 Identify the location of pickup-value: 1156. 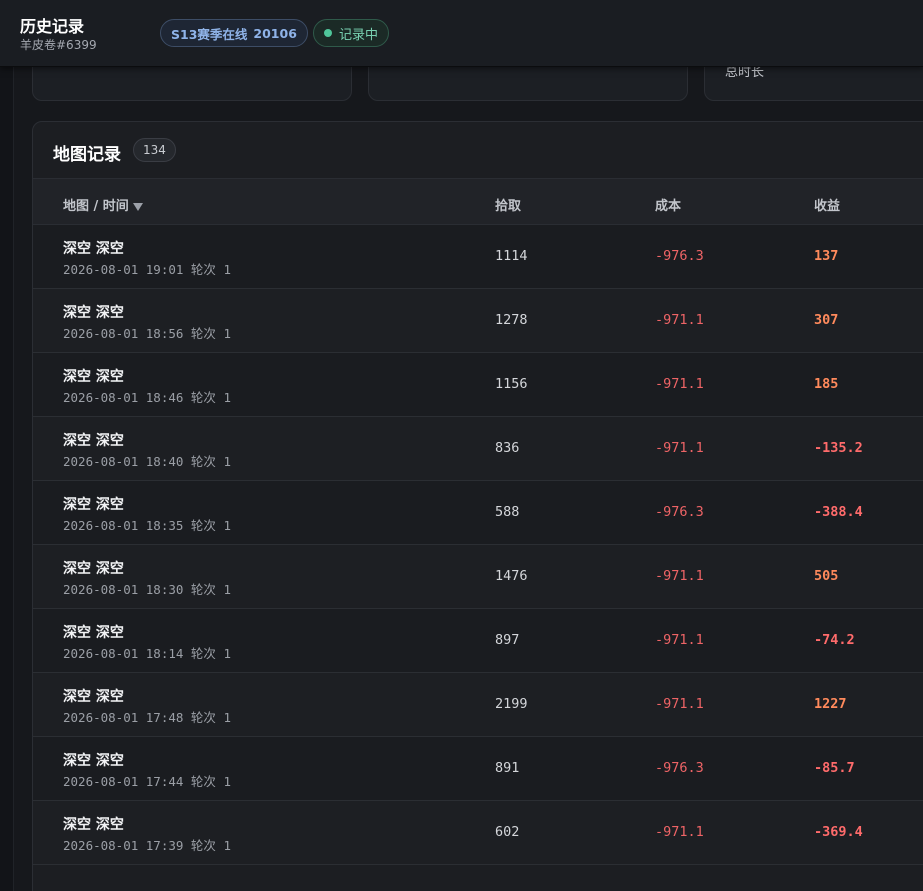
(511, 384).